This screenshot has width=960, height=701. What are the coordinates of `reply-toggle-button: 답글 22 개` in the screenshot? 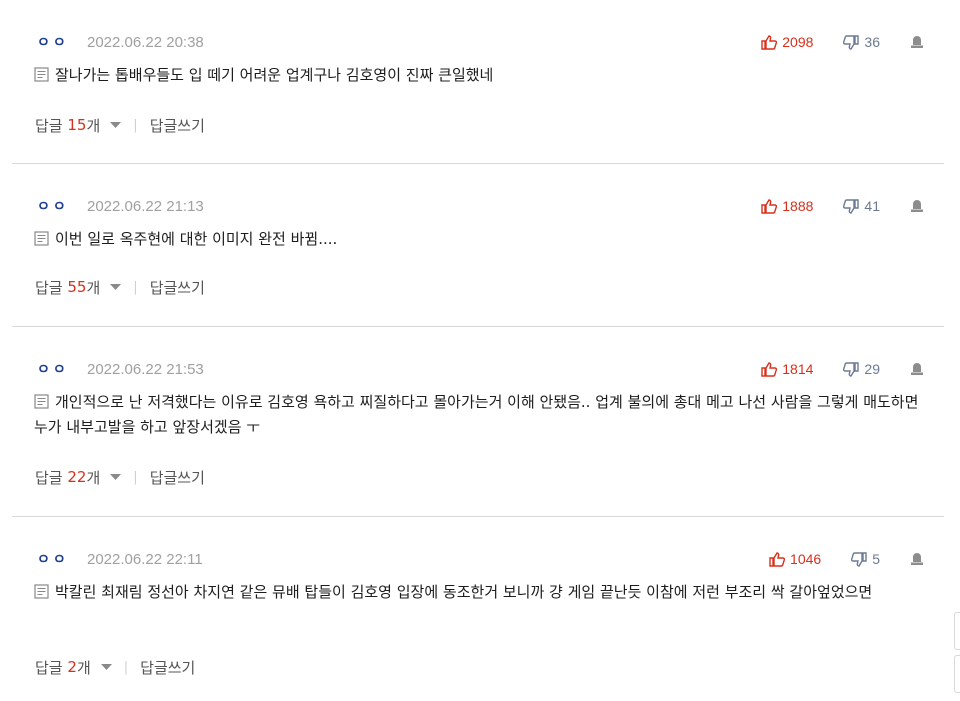 It's located at (78, 477).